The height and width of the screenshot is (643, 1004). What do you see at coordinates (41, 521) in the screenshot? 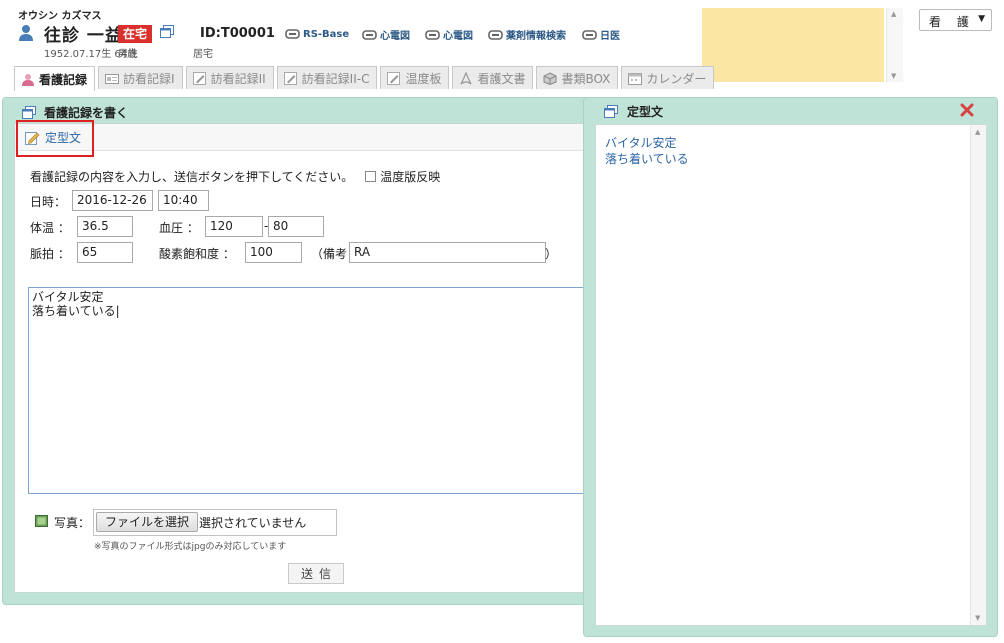
I see `photo-icon` at bounding box center [41, 521].